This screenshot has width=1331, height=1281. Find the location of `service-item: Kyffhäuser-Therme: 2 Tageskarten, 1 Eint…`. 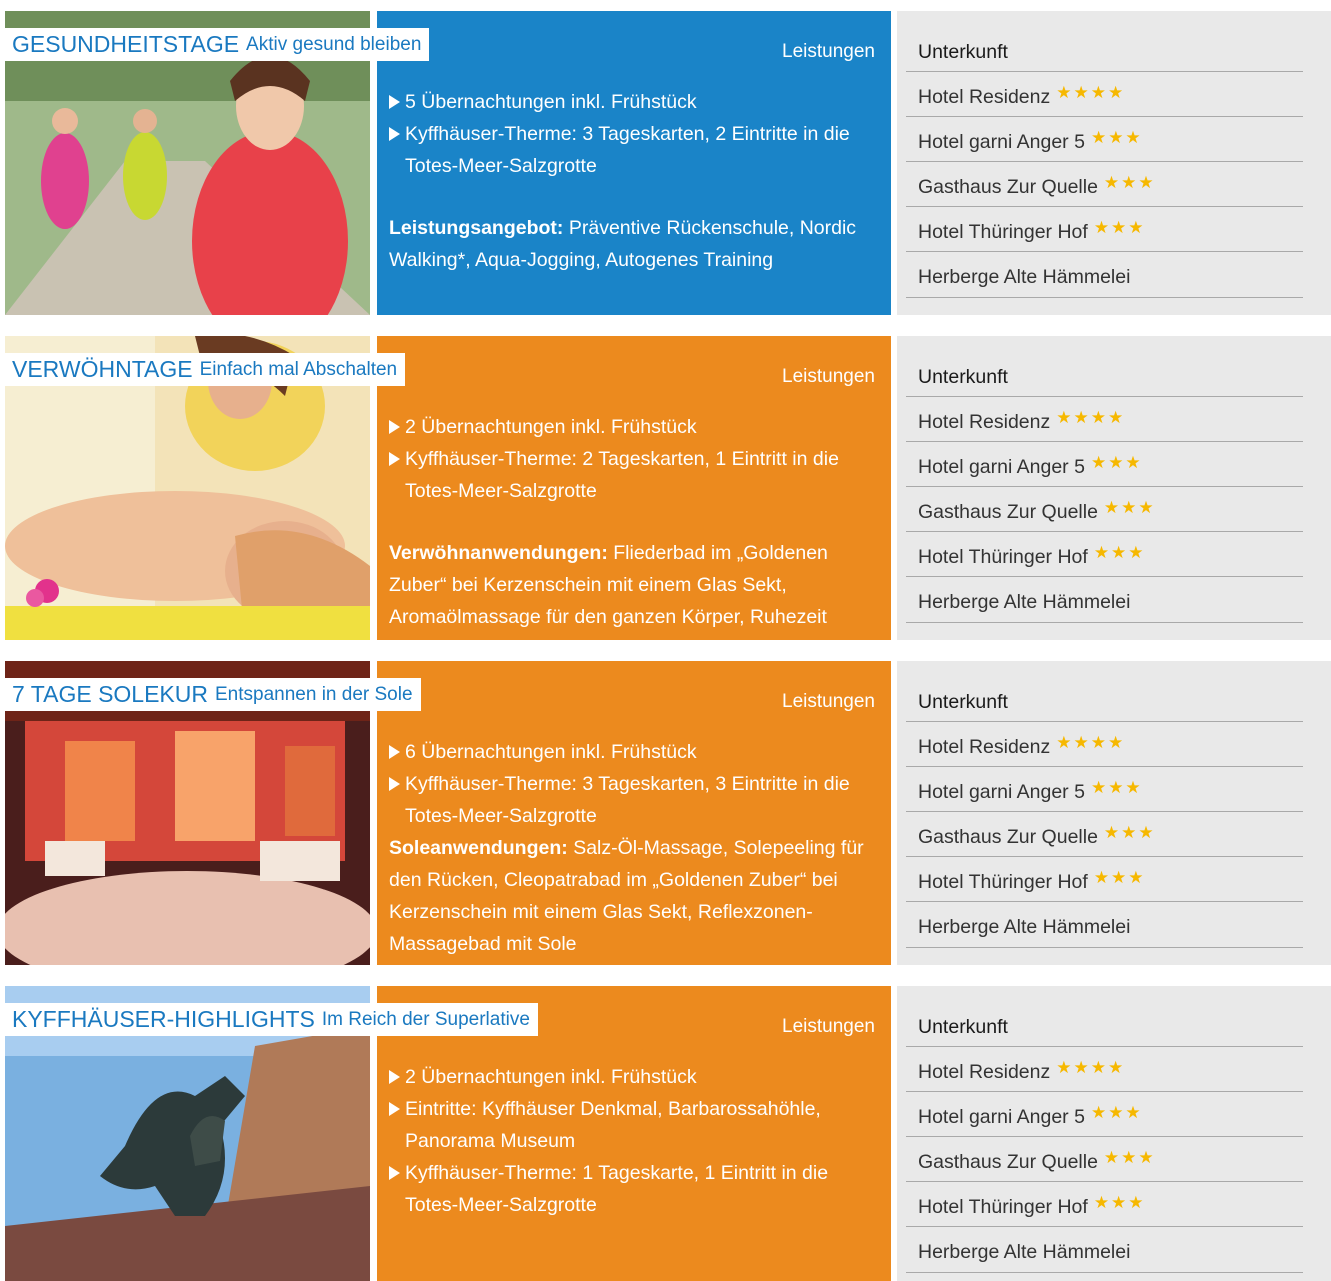

service-item: Kyffhäuser-Therme: 2 Tageskarten, 1 Eint… is located at coordinates (636, 475).